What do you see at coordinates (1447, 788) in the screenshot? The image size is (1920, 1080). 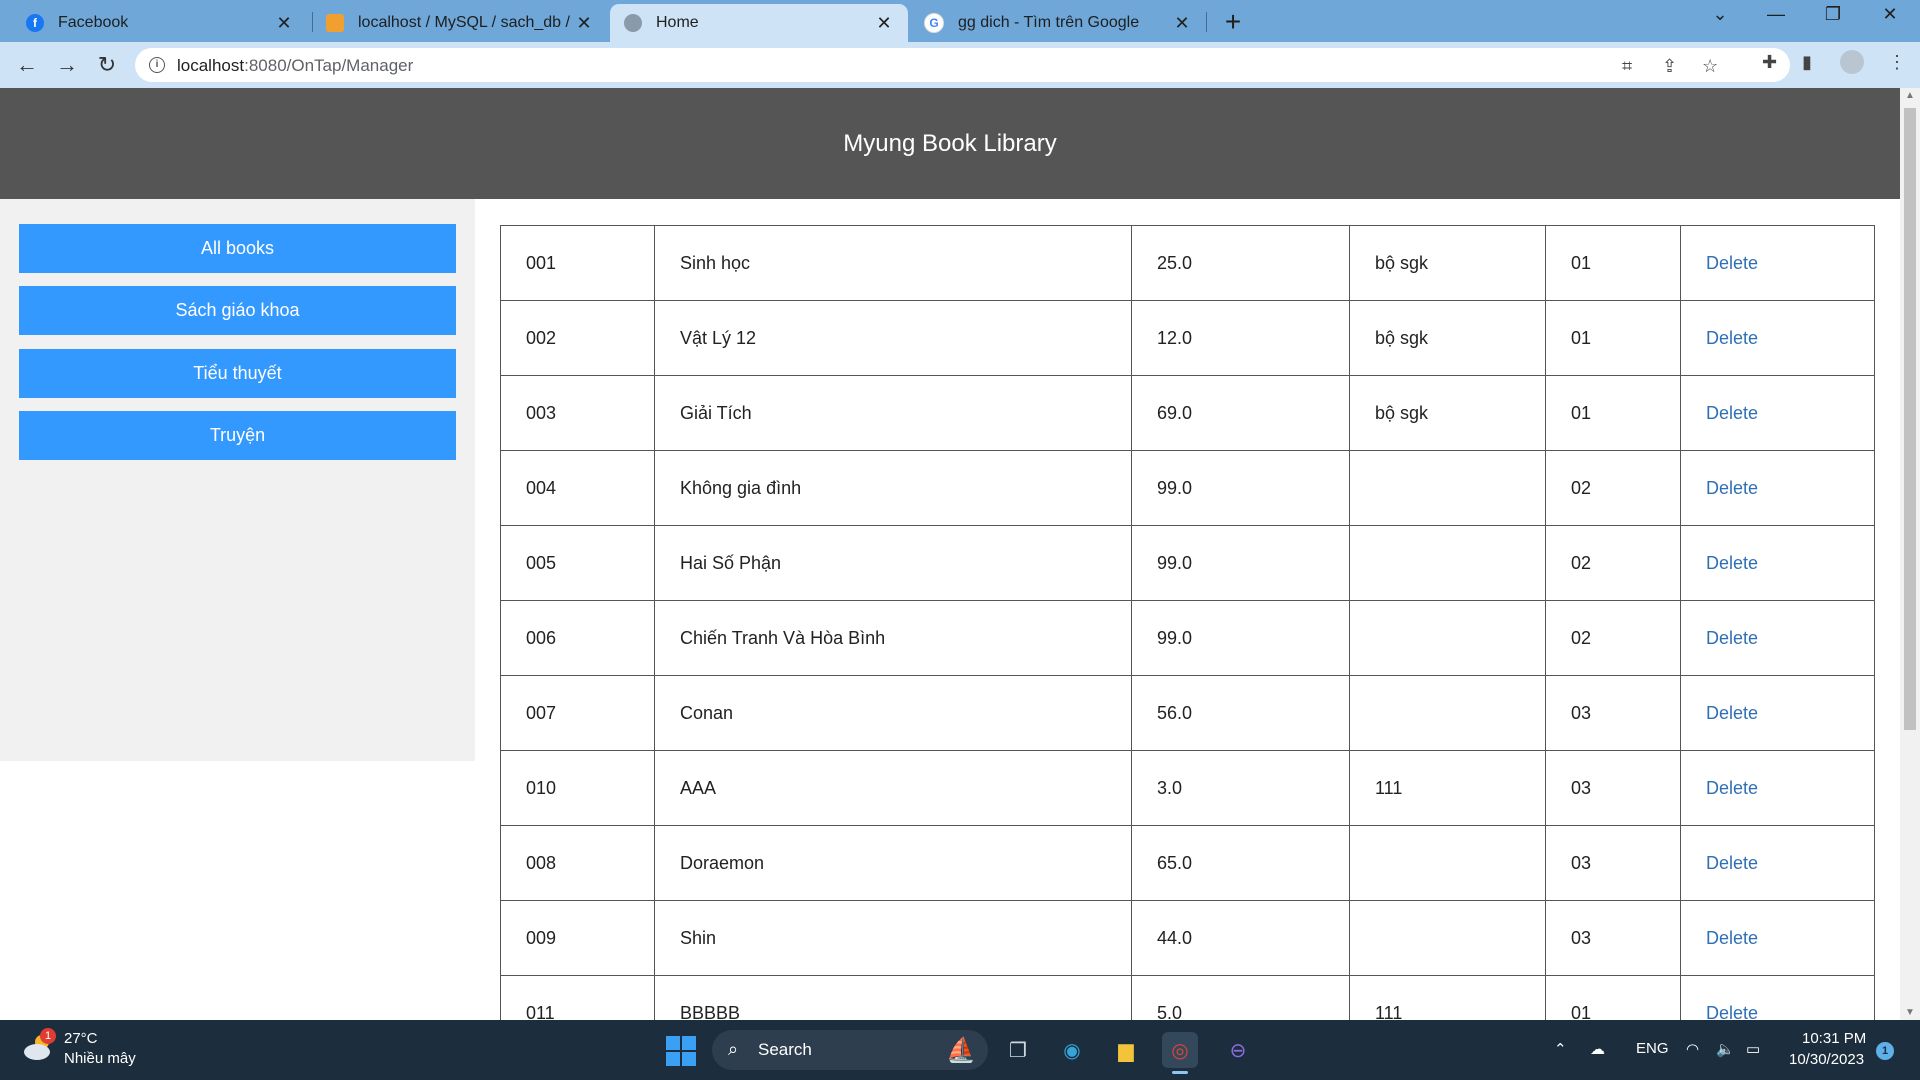 I see `cell-book-note: 111` at bounding box center [1447, 788].